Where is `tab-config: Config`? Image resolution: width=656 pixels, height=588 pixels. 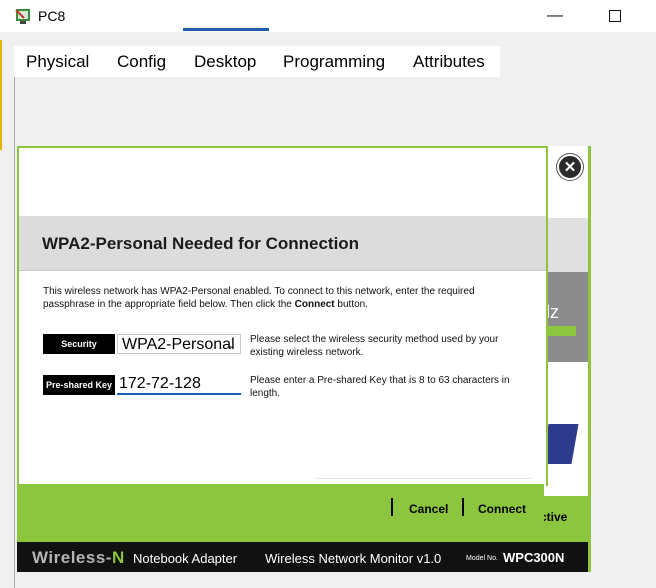 tab-config: Config is located at coordinates (141, 61).